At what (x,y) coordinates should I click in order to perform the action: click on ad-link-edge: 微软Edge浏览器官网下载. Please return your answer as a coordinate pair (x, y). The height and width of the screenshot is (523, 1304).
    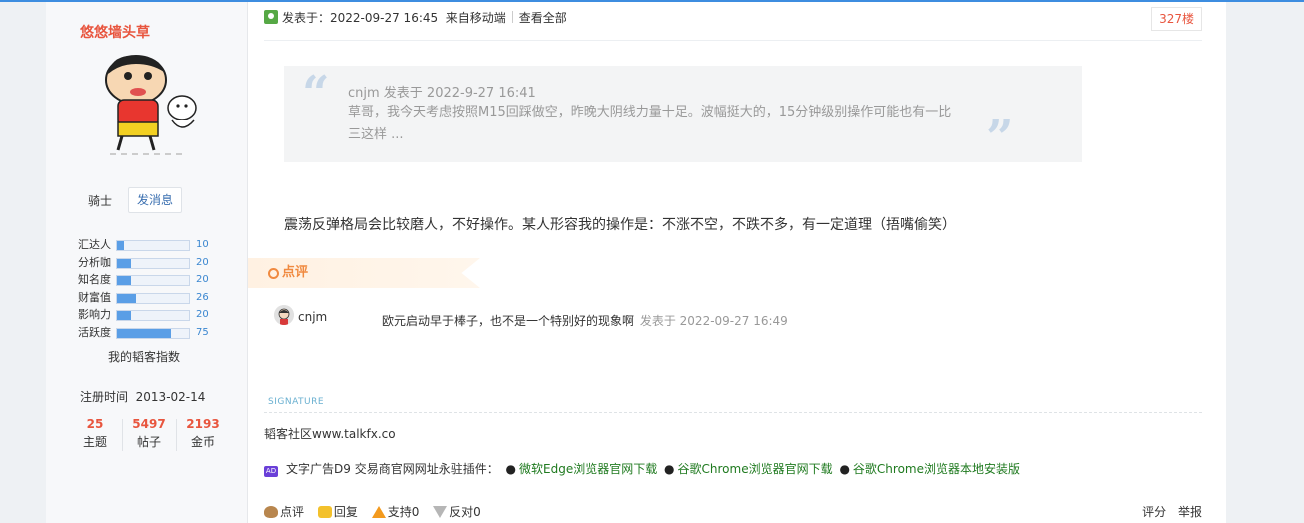
    Looking at the image, I should click on (588, 469).